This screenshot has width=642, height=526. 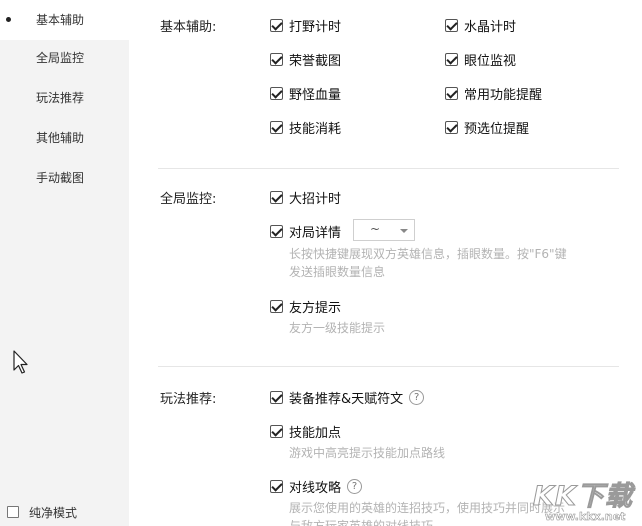 What do you see at coordinates (490, 27) in the screenshot?
I see `option-label: 水晶计时` at bounding box center [490, 27].